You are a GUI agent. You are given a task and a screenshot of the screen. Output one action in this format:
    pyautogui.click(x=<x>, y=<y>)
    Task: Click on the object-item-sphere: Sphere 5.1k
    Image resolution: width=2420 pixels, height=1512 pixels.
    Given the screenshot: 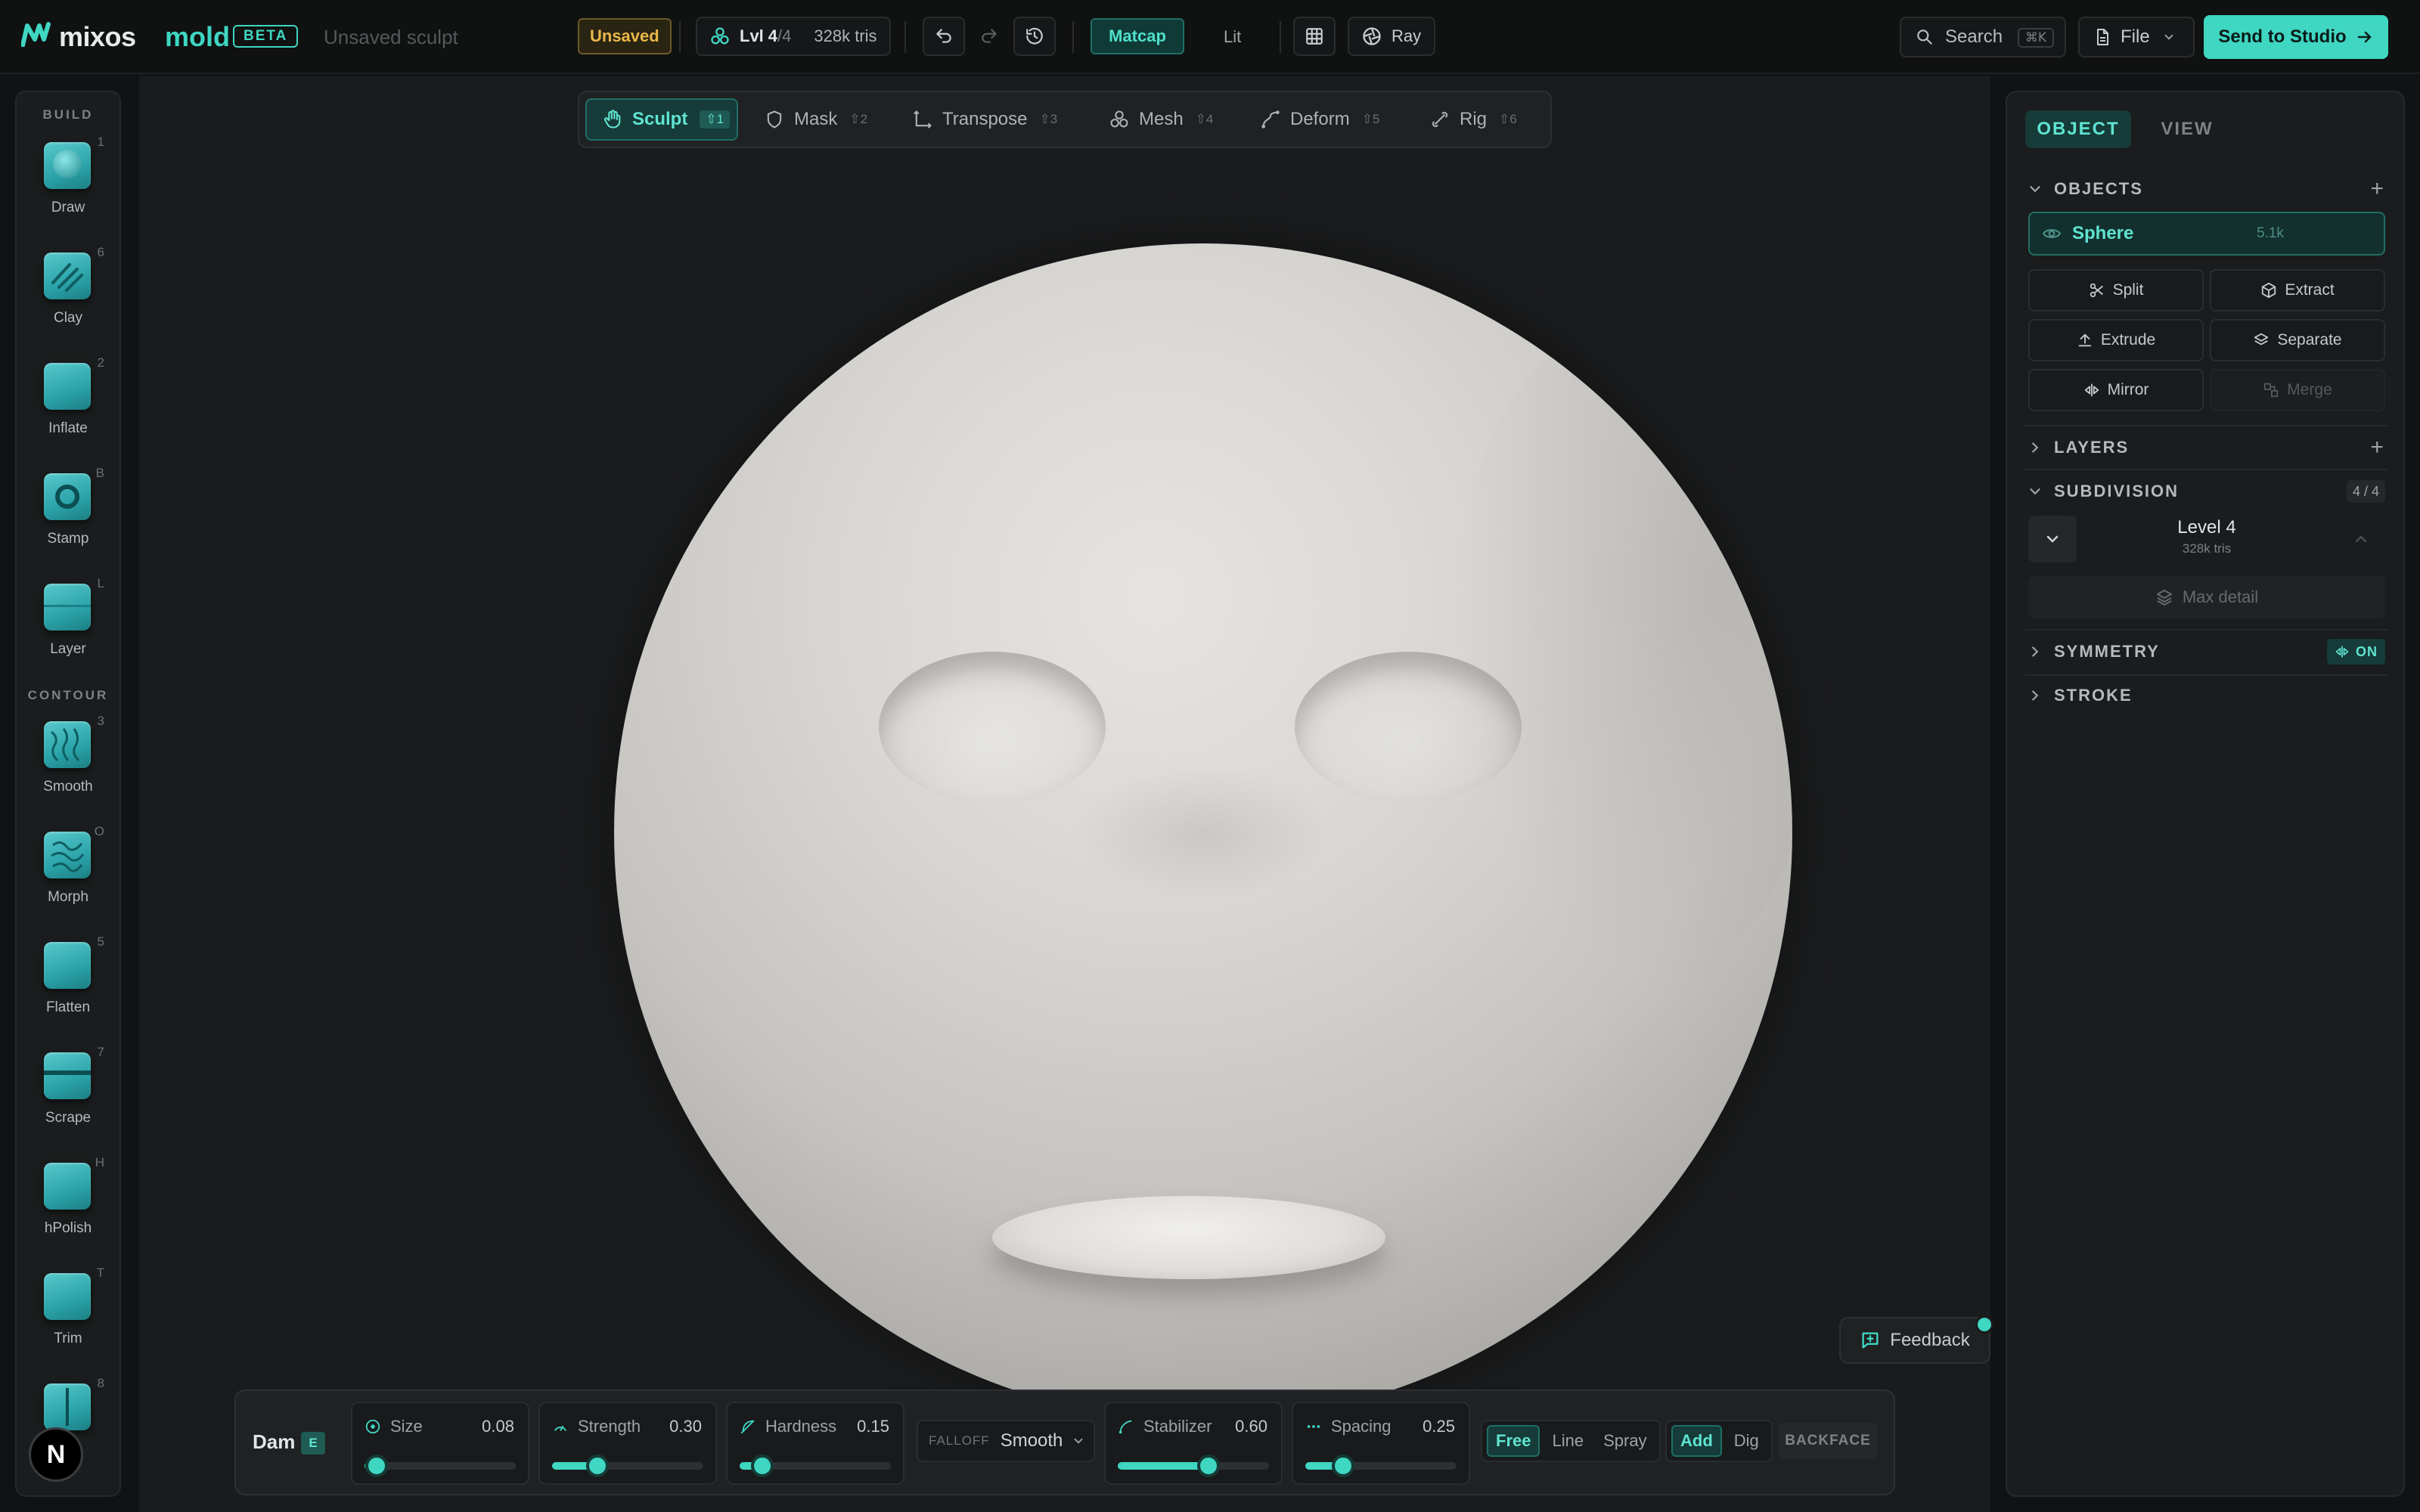 What is the action you would take?
    pyautogui.click(x=2206, y=234)
    